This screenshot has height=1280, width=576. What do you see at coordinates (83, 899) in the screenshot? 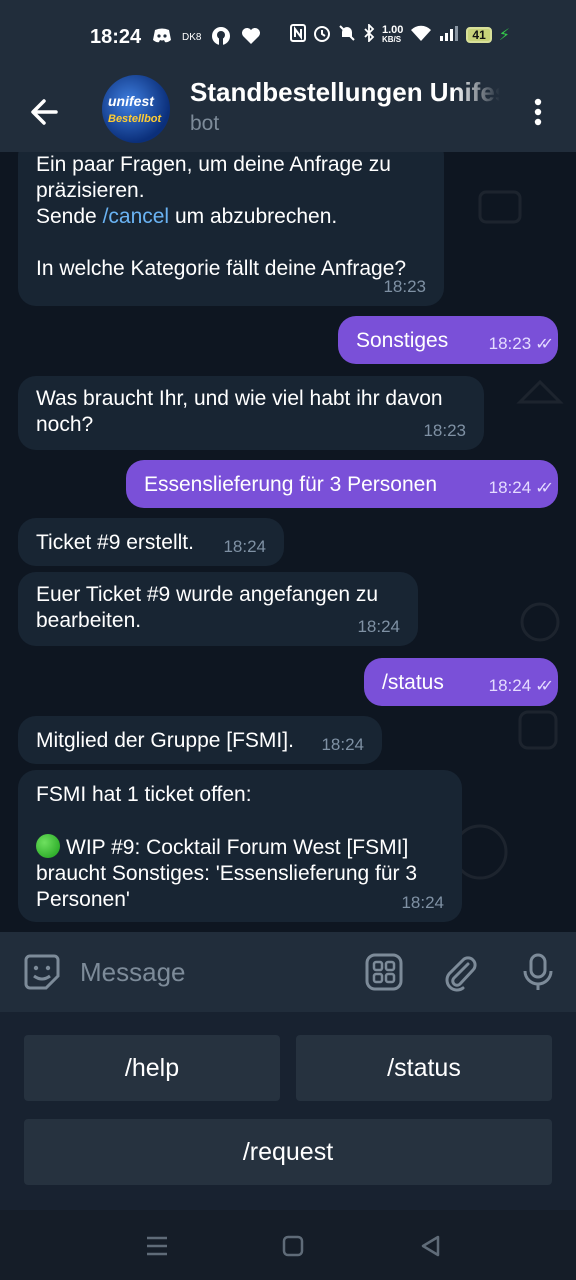
I see `message-text: Personen'` at bounding box center [83, 899].